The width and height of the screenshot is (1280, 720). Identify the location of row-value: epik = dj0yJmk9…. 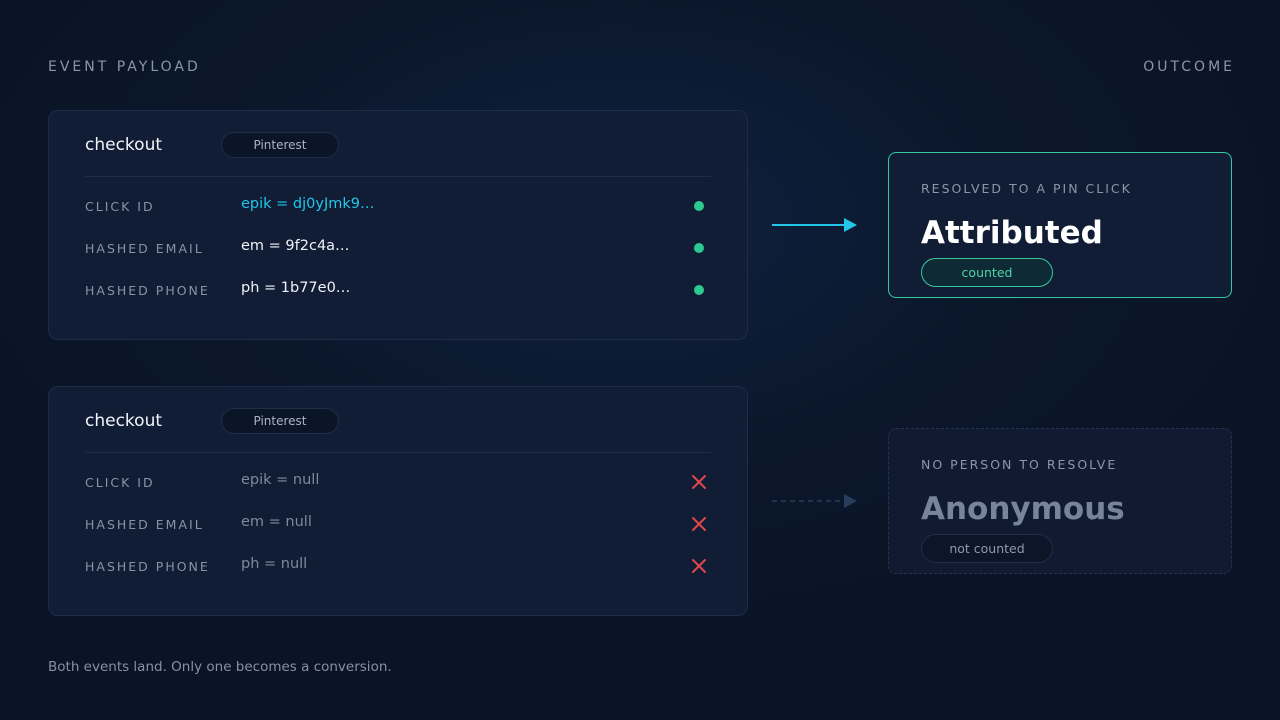
(308, 204).